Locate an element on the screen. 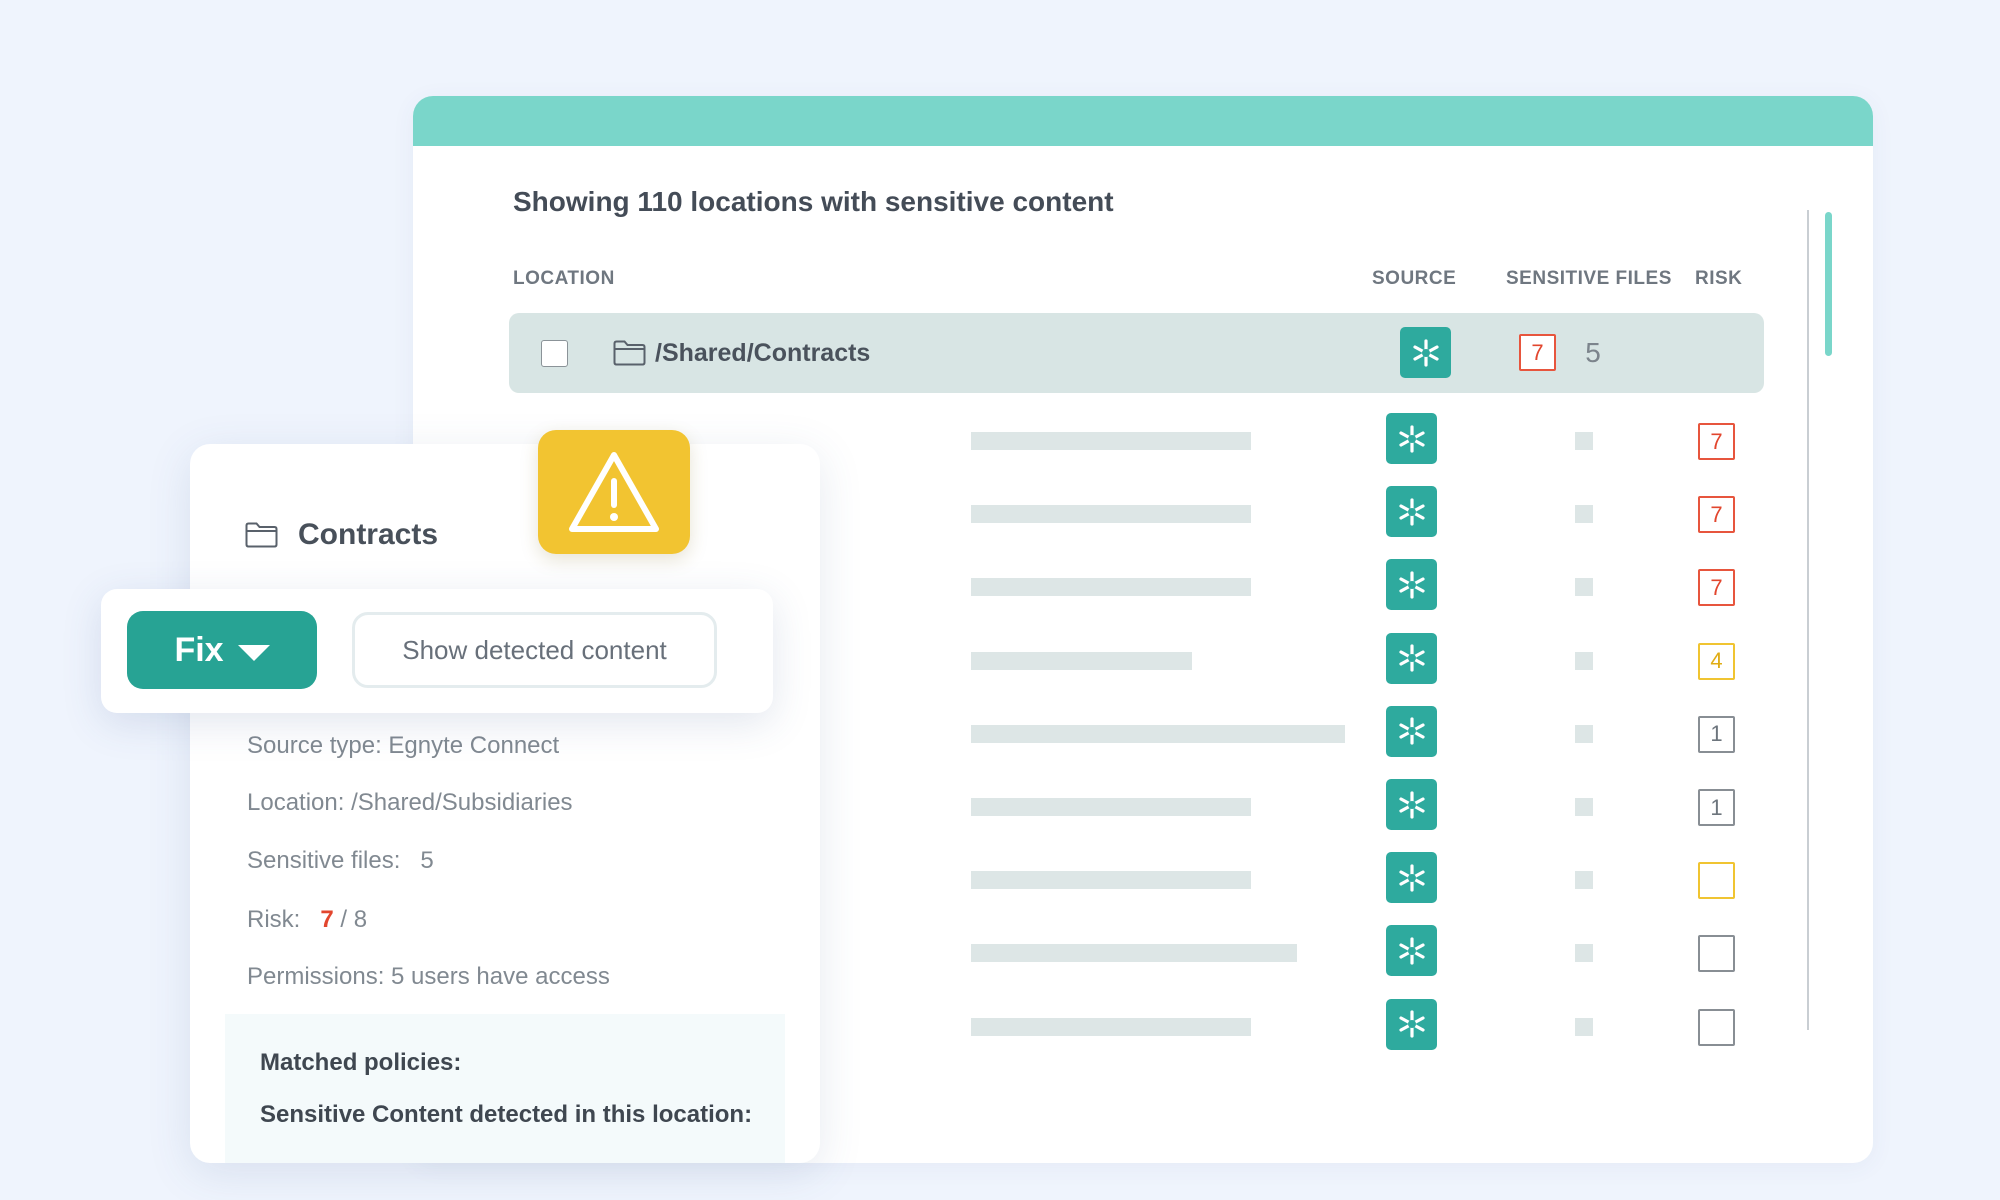  scrollbar-thumb is located at coordinates (1828, 284).